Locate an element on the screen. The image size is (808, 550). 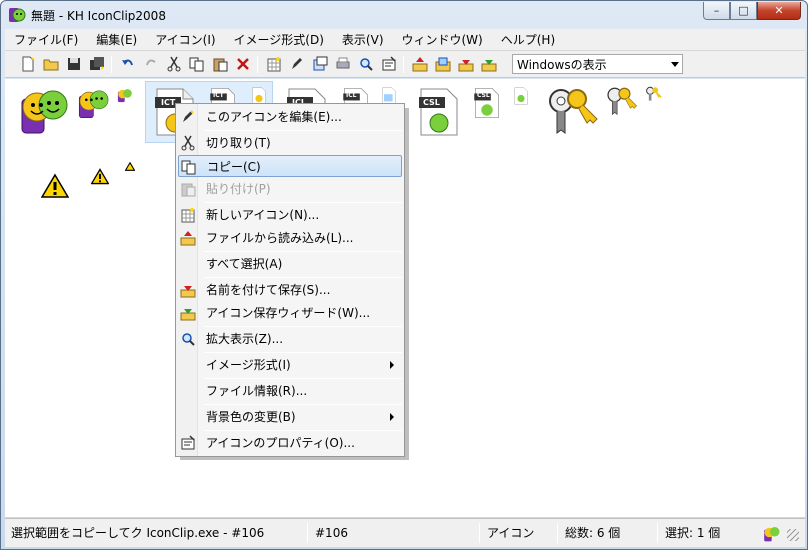
keys-icon-medium is located at coordinates (622, 101).